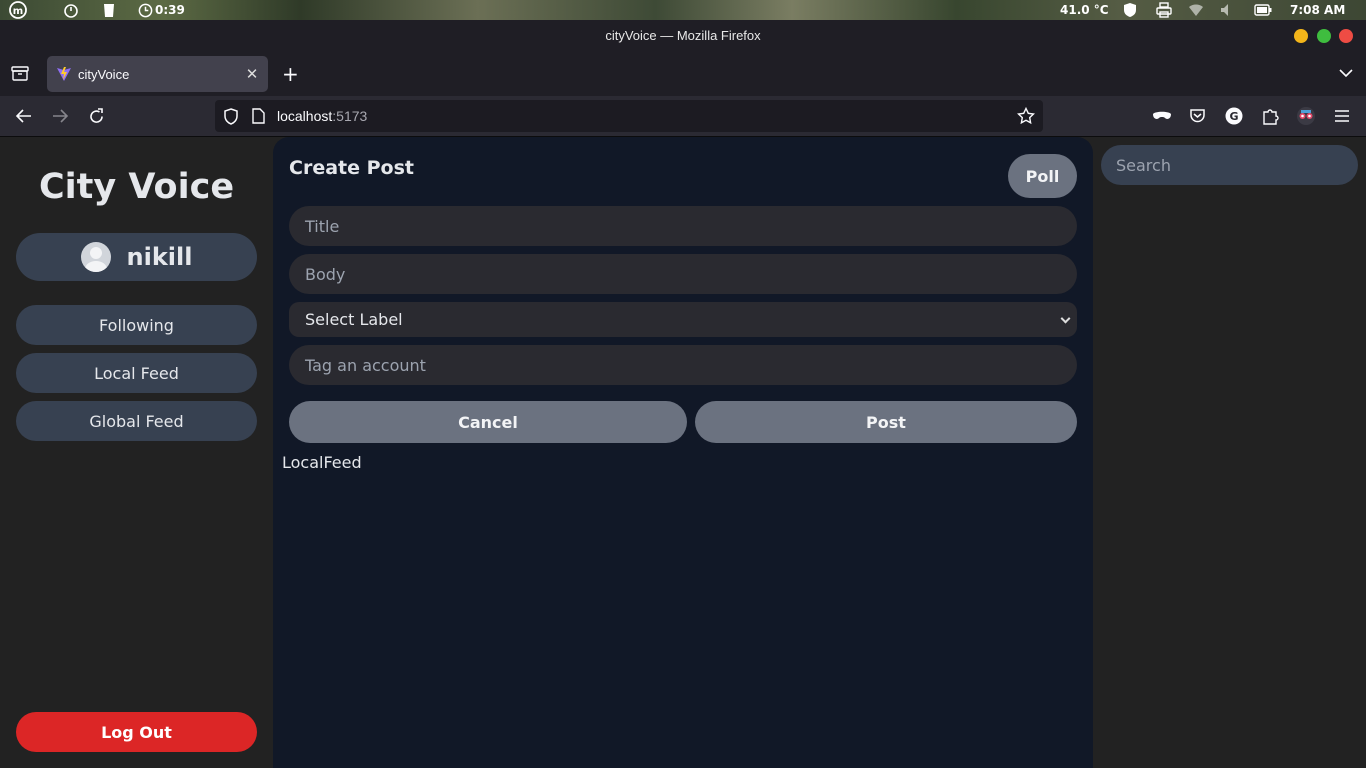 The height and width of the screenshot is (768, 1366). I want to click on battery-icon, so click(1263, 10).